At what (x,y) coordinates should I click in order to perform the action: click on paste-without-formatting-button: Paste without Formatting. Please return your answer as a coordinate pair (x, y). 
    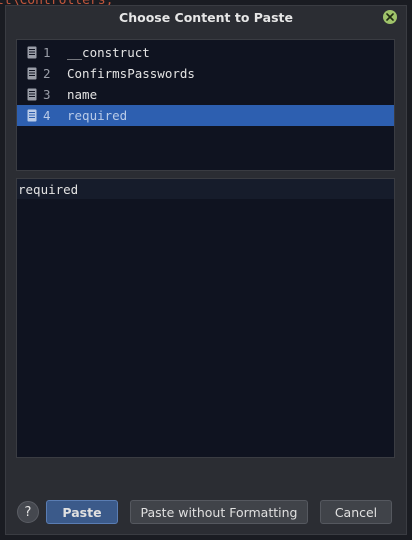
    Looking at the image, I should click on (219, 512).